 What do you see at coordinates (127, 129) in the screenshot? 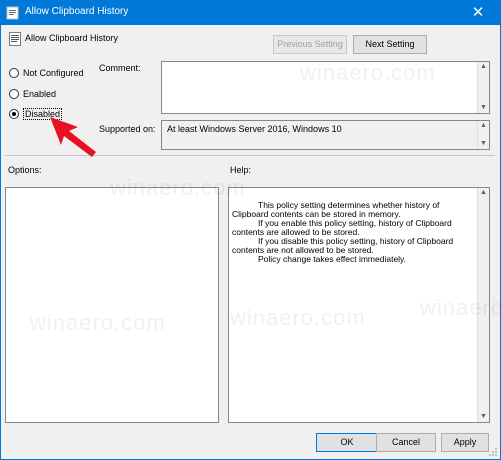
I see `supported-on-label: Supported on:` at bounding box center [127, 129].